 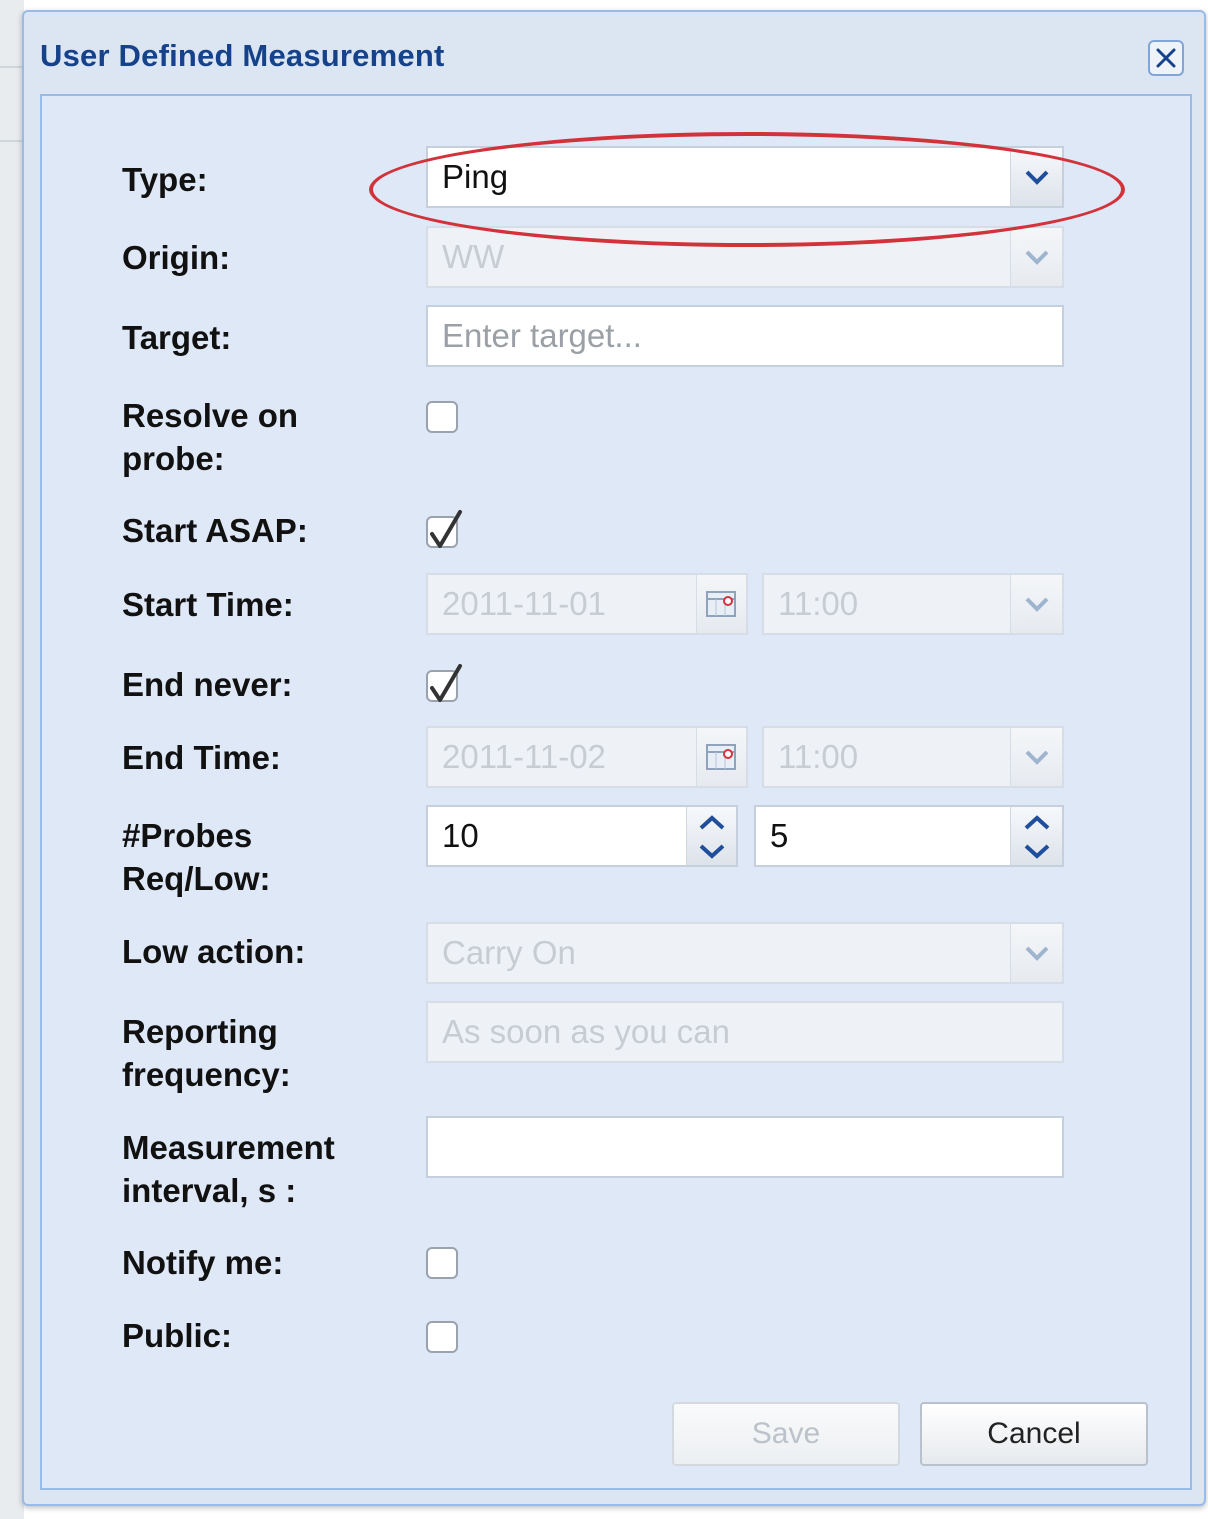 What do you see at coordinates (524, 603) in the screenshot?
I see `start-date-value: 2011-11-01` at bounding box center [524, 603].